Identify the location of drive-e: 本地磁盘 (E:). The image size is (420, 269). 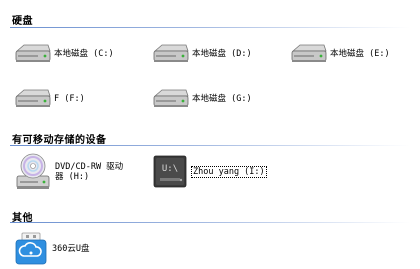
(340, 54).